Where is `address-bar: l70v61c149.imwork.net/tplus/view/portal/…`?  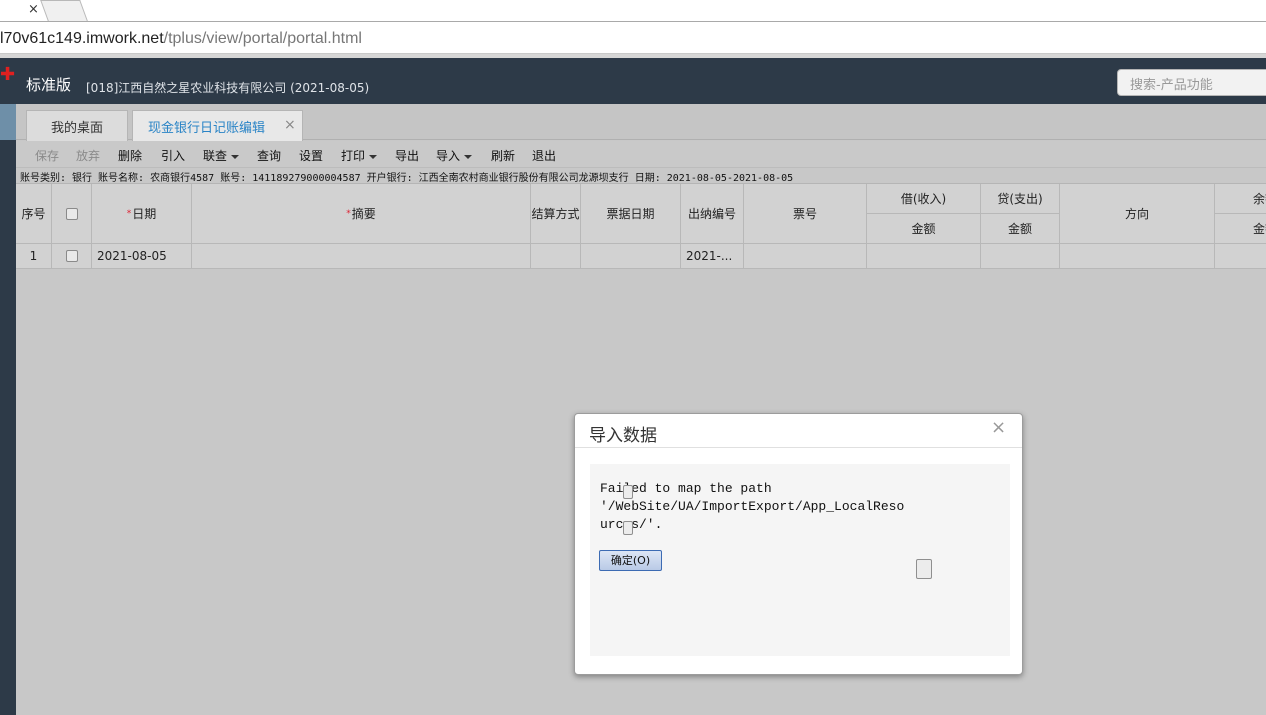 address-bar: l70v61c149.imwork.net/tplus/view/portal/… is located at coordinates (633, 38).